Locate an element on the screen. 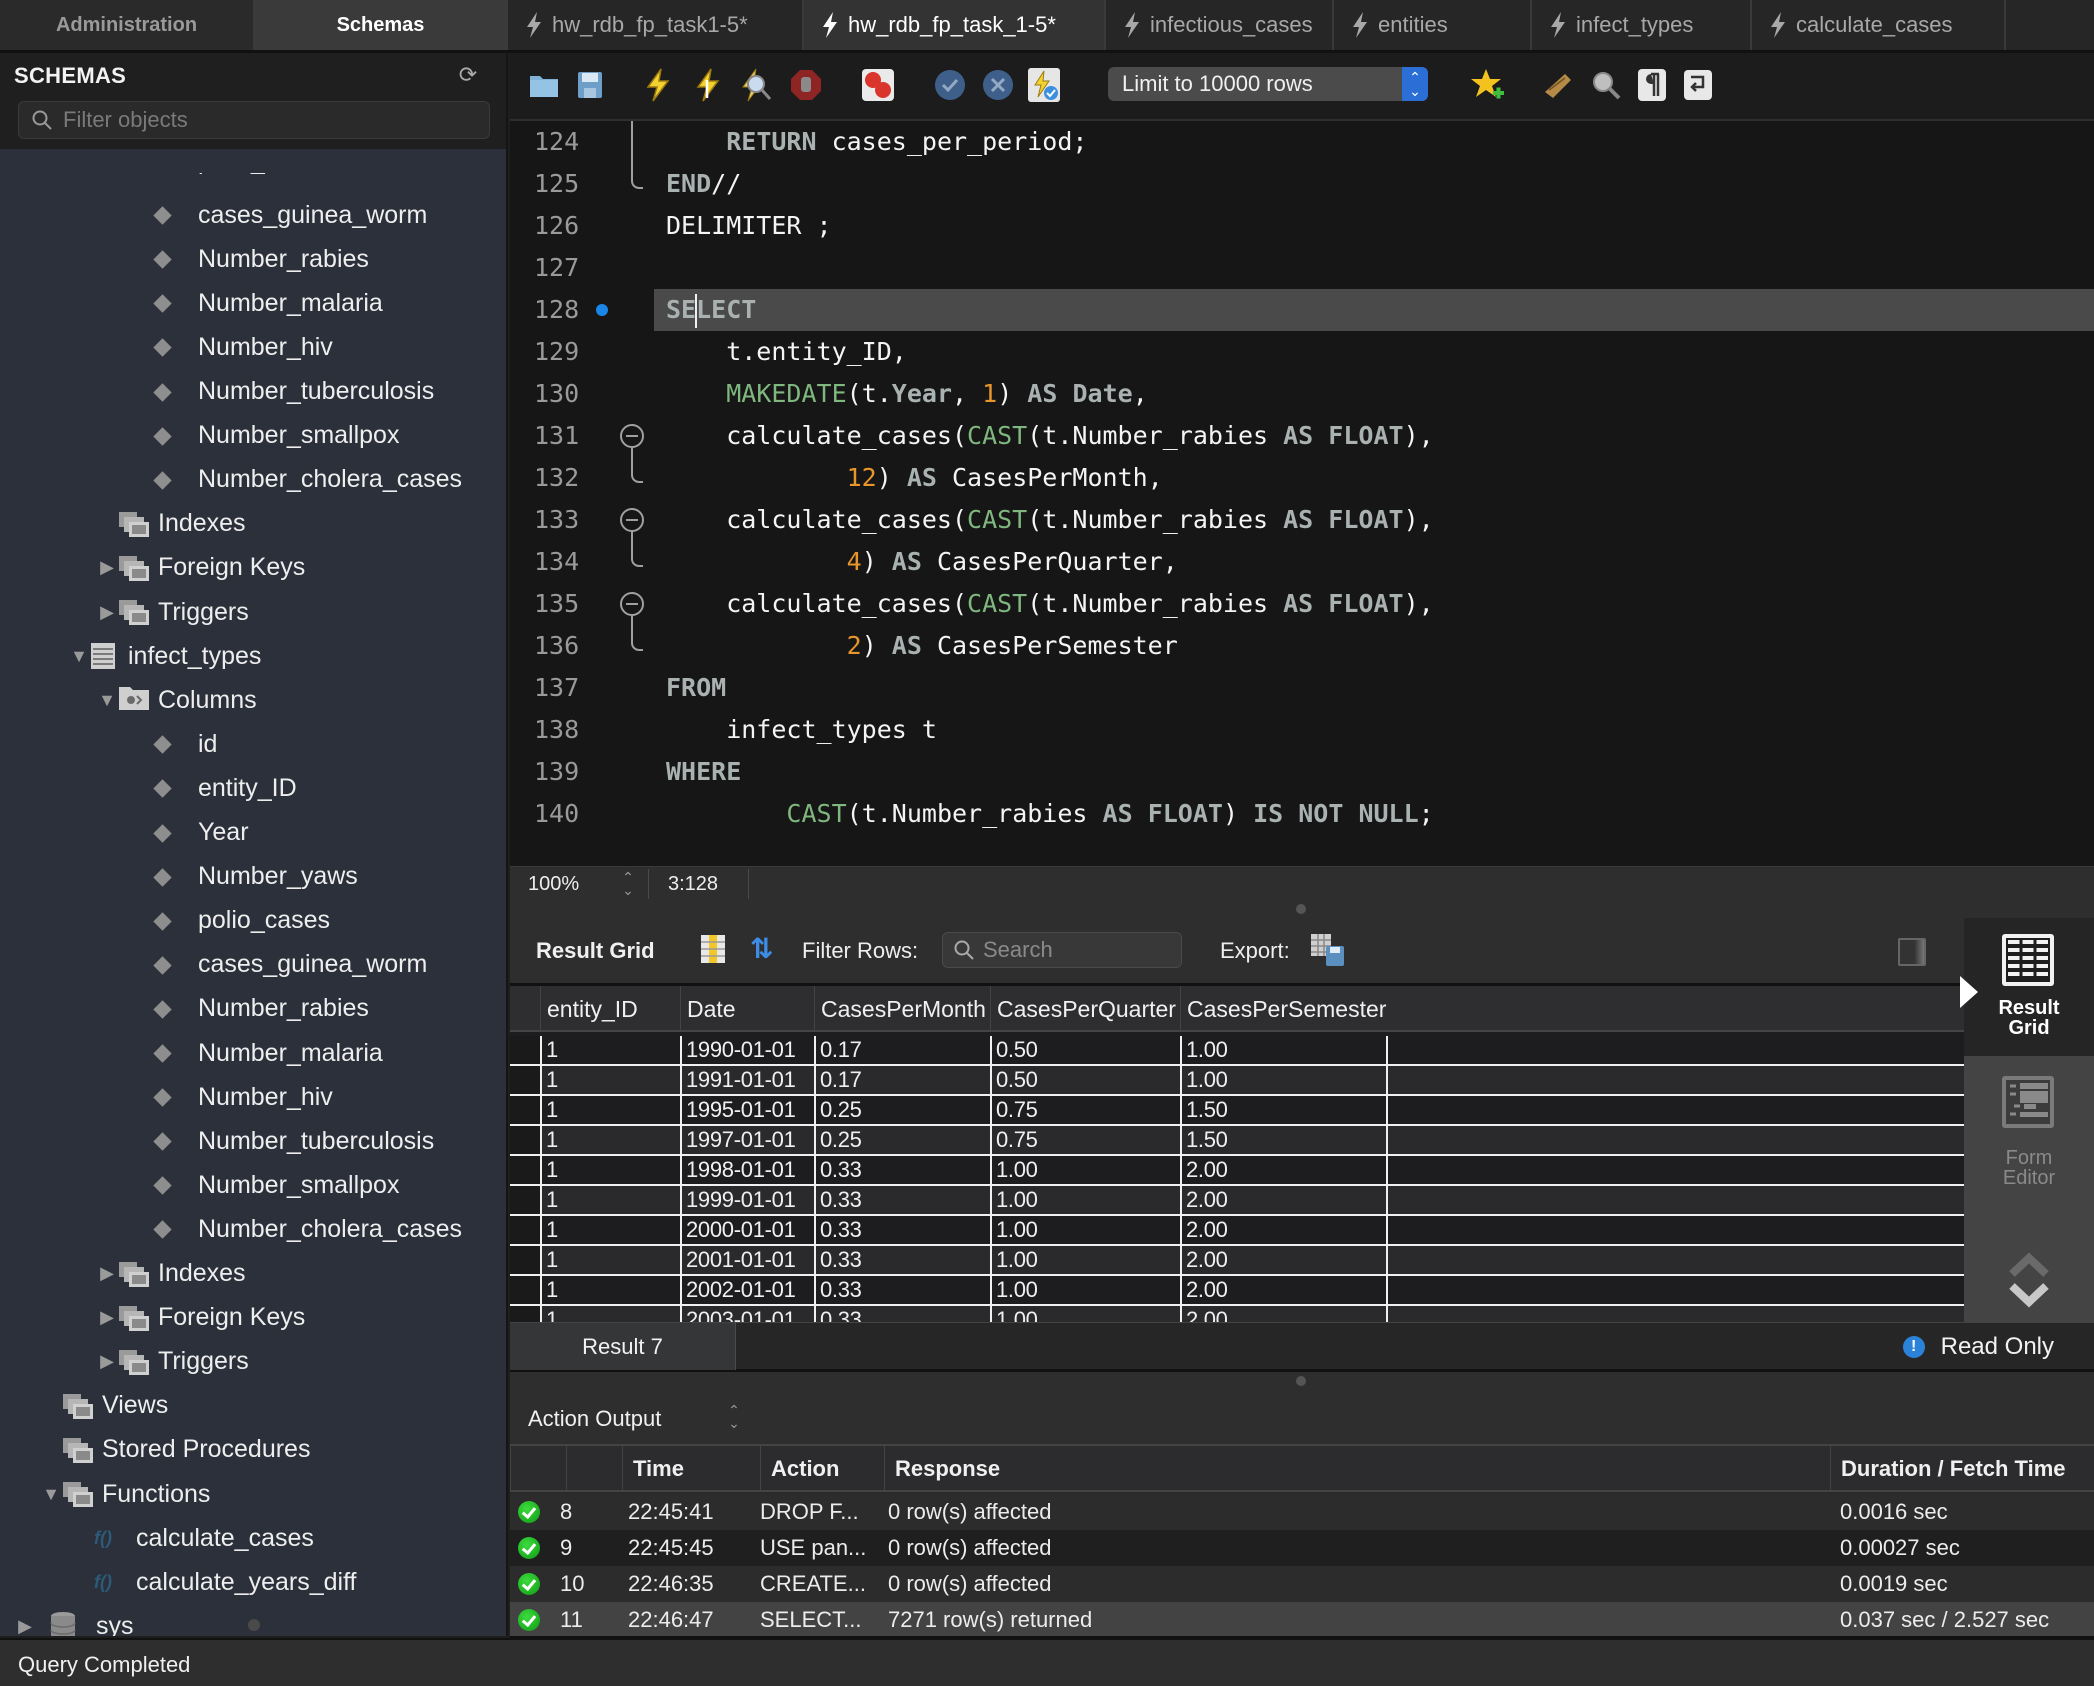 Image resolution: width=2094 pixels, height=1686 pixels. tree-item-column: cases_guinea_worm is located at coordinates (289, 215).